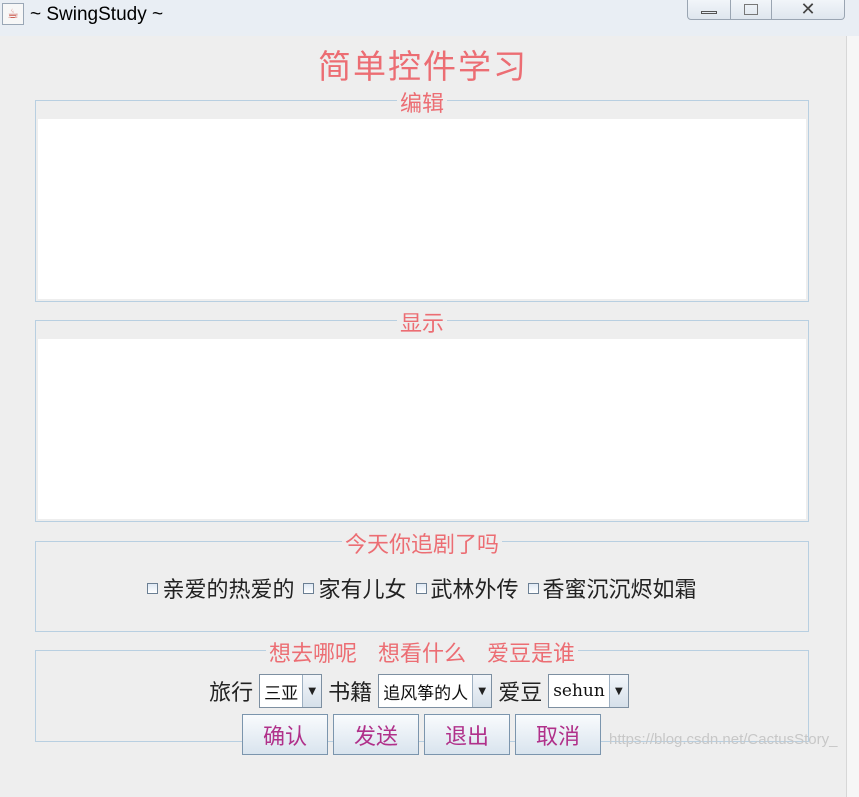 This screenshot has width=859, height=797. Describe the element at coordinates (281, 693) in the screenshot. I see `travel-select-value: 三亚` at that location.